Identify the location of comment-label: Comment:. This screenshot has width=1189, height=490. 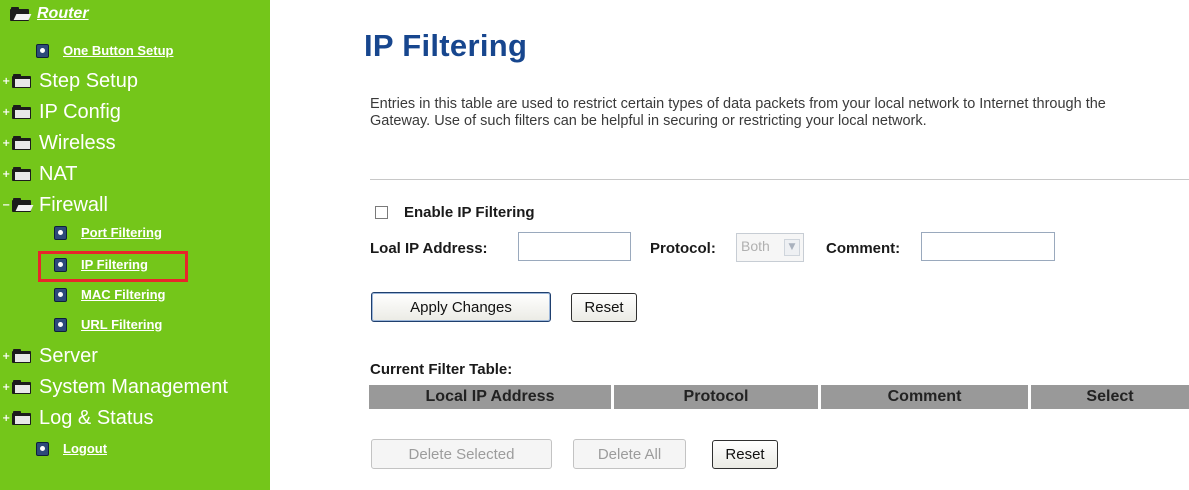
(863, 248).